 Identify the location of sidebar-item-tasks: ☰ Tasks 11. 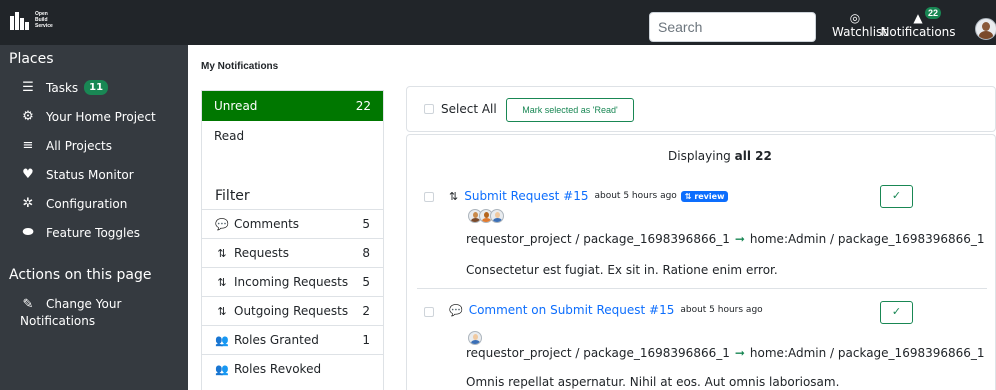
(64, 87).